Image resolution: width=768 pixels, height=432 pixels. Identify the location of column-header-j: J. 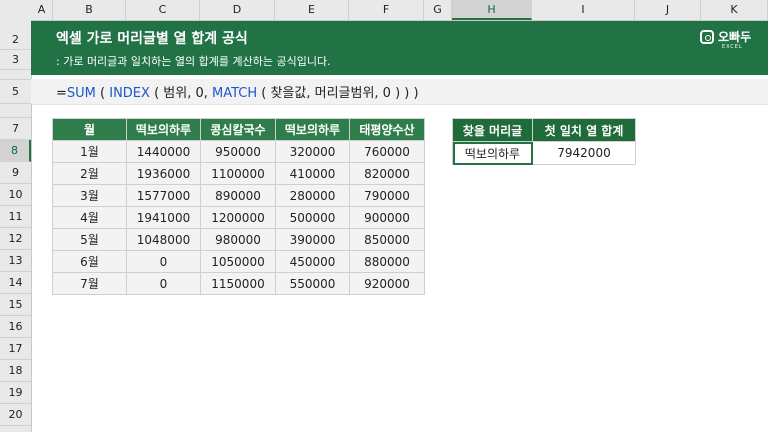
(668, 10).